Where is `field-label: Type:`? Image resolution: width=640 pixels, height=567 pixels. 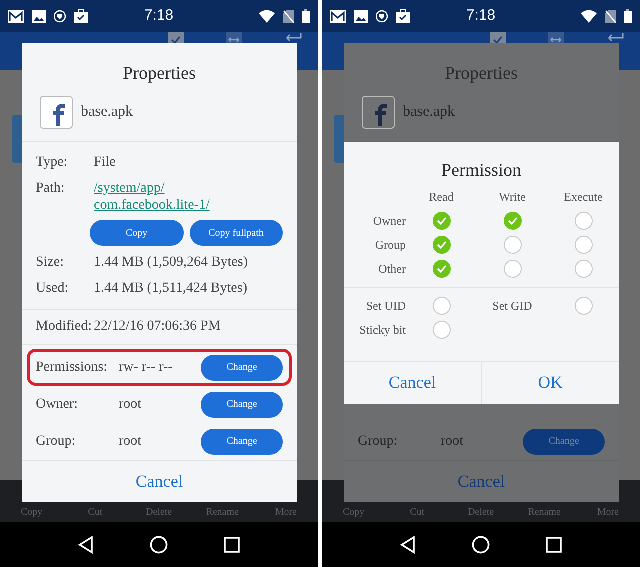 field-label: Type: is located at coordinates (52, 163).